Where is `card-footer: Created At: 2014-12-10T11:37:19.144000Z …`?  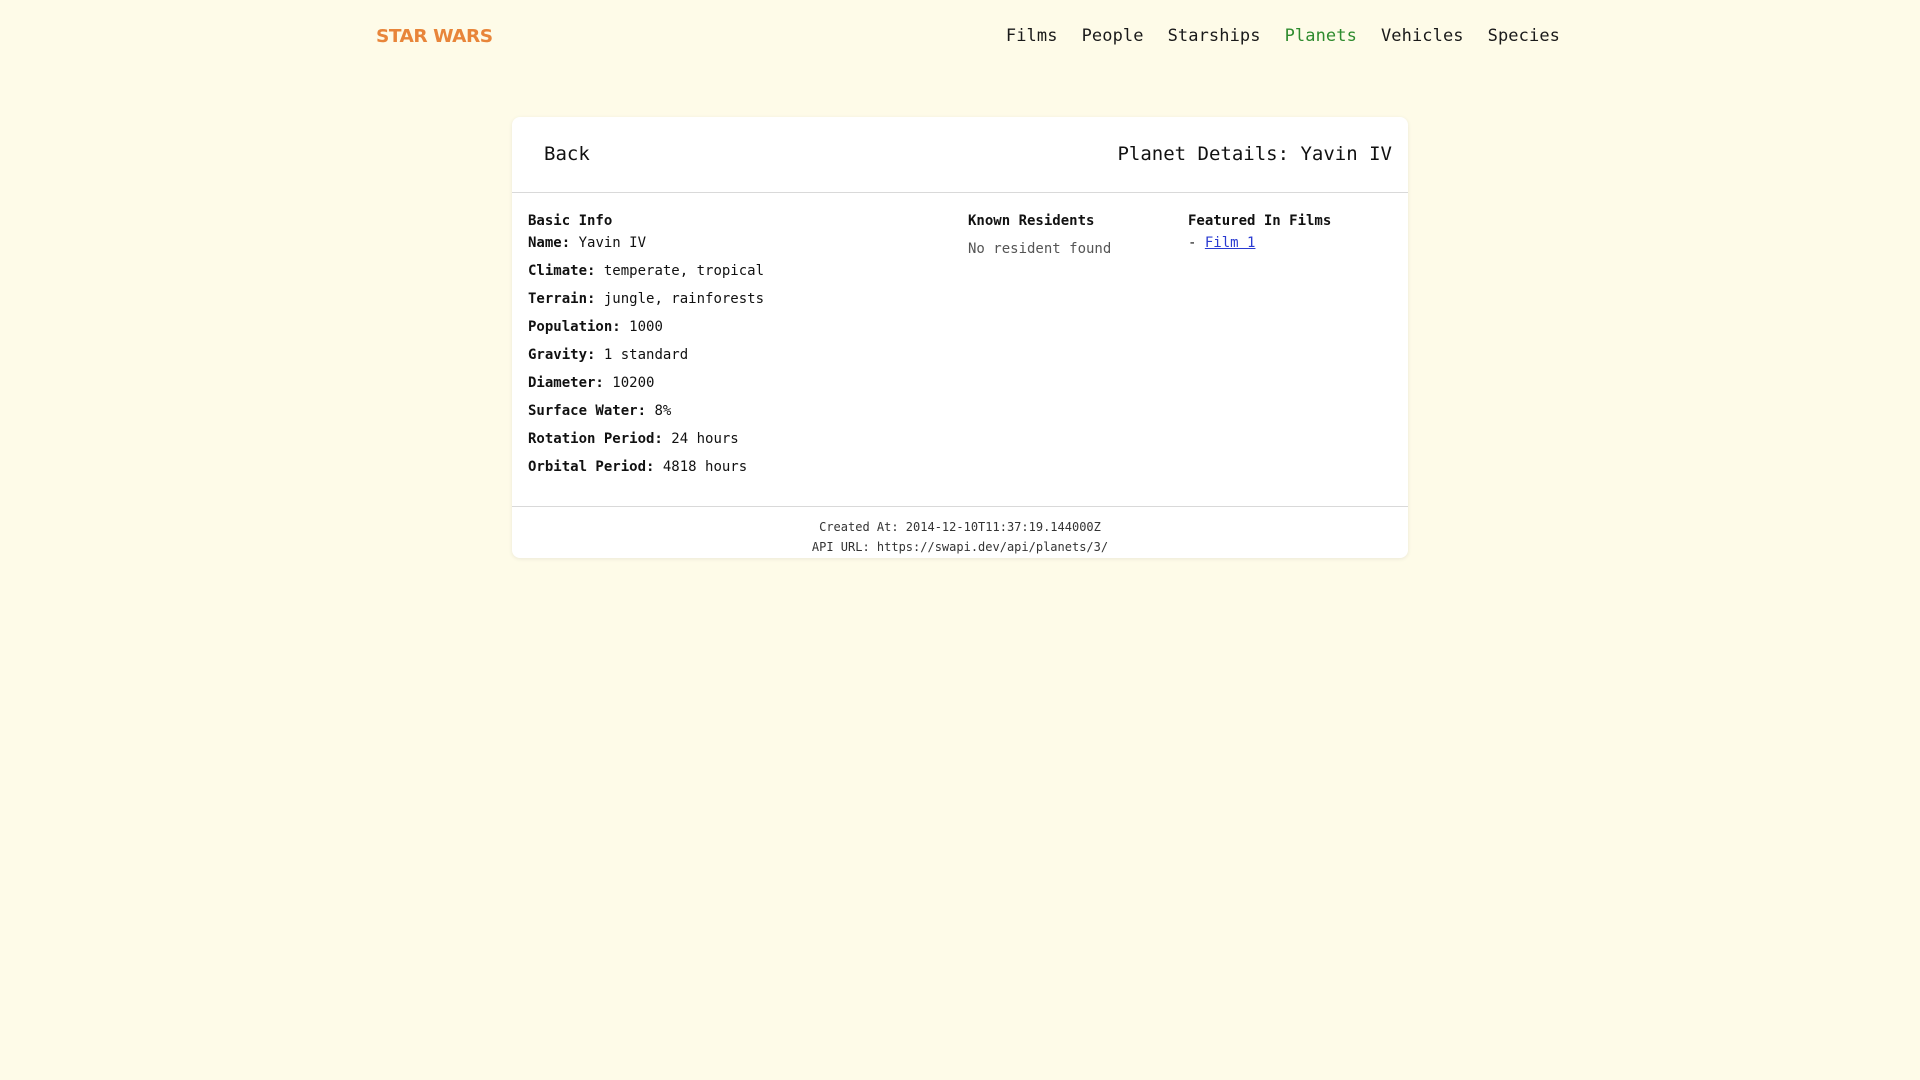
card-footer: Created At: 2014-12-10T11:37:19.144000Z … is located at coordinates (960, 532).